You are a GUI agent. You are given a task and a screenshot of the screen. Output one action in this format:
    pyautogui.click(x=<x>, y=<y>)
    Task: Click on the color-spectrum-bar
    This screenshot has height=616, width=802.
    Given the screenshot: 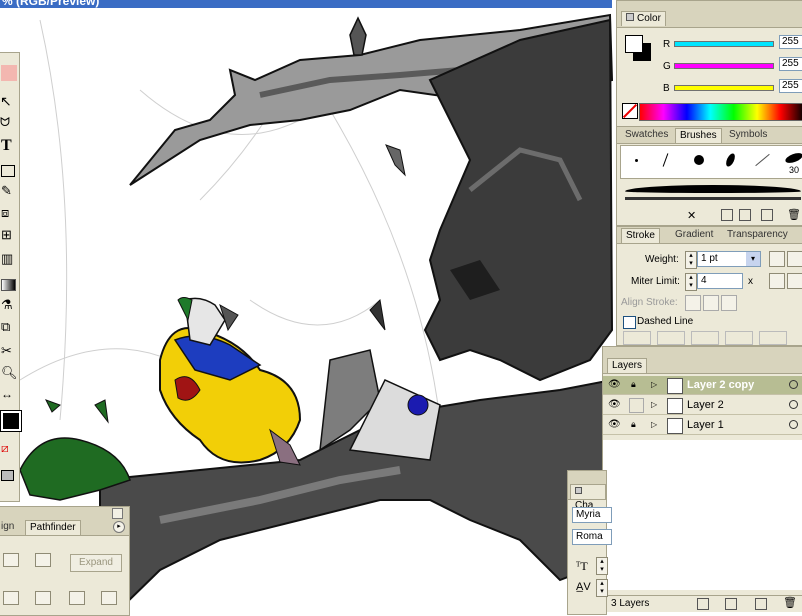 What is the action you would take?
    pyautogui.click(x=720, y=112)
    